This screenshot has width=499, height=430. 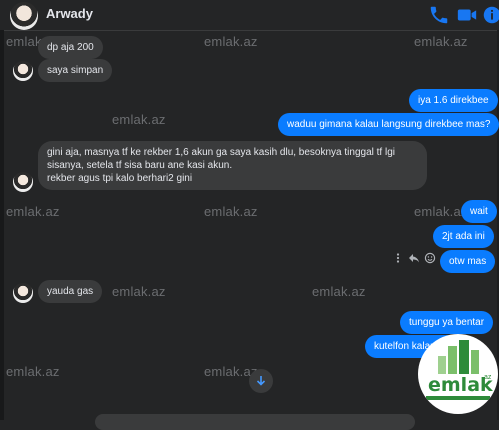 I want to click on message-outgoing: otw mas, so click(x=468, y=261).